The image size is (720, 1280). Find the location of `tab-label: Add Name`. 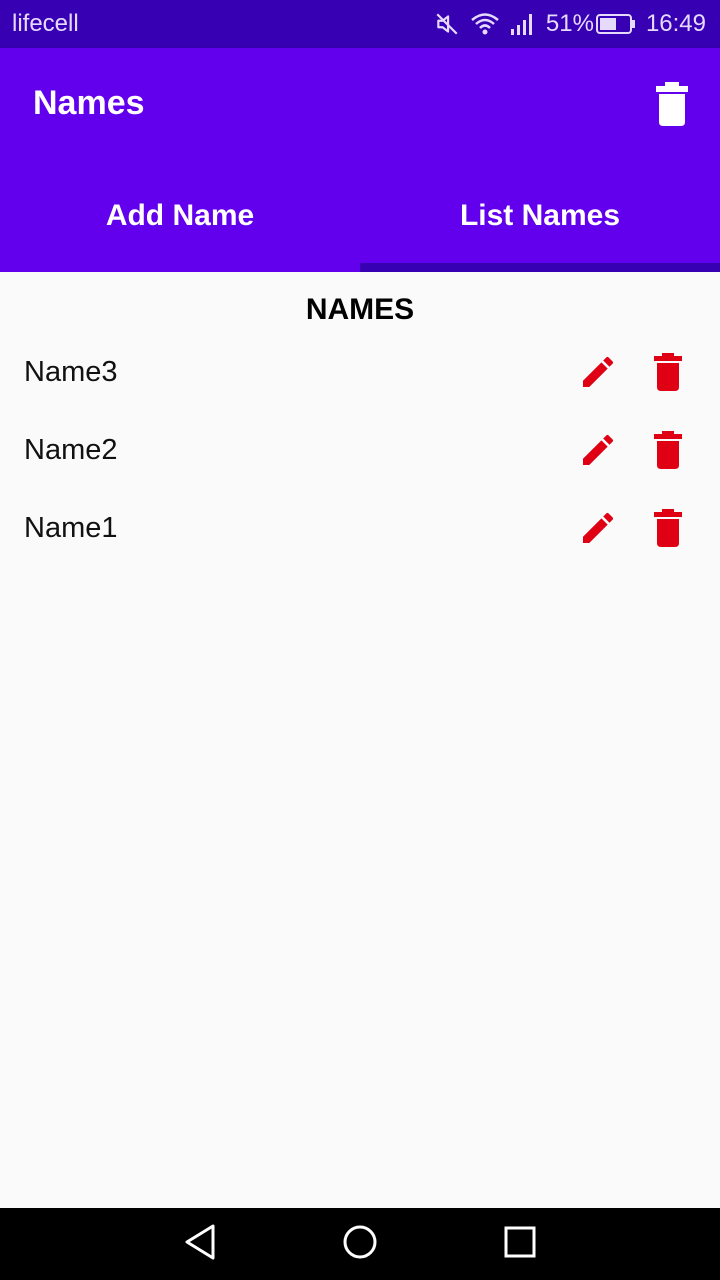

tab-label: Add Name is located at coordinates (180, 215).